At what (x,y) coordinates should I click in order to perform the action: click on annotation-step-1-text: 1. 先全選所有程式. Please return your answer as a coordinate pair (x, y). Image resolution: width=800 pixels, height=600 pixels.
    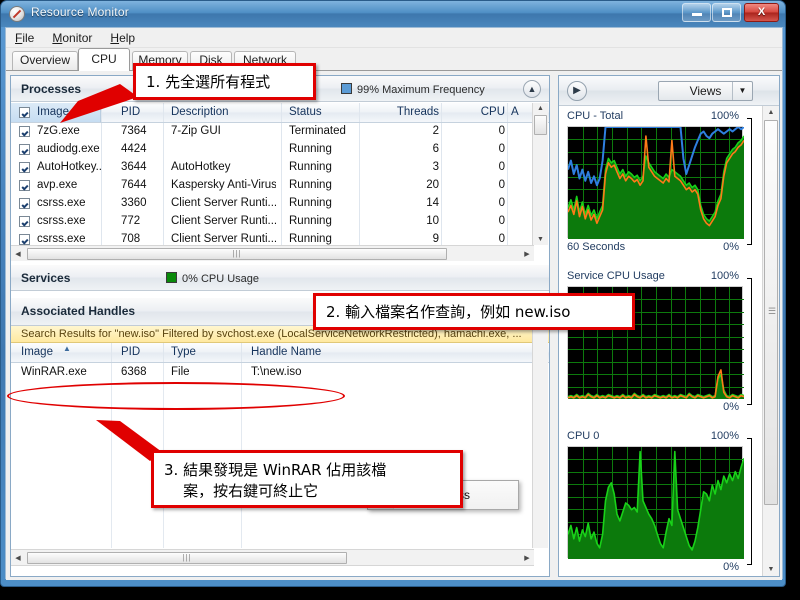
    Looking at the image, I should click on (208, 82).